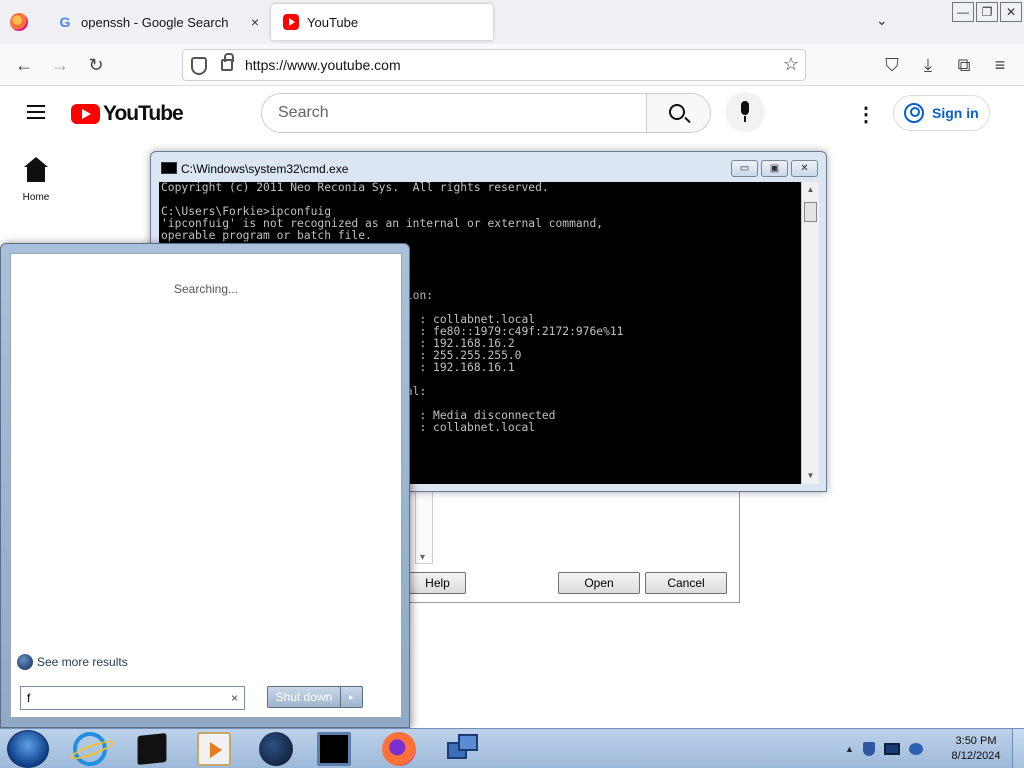 This screenshot has width=1024, height=768. I want to click on run-dialog-scrollbar, so click(424, 526).